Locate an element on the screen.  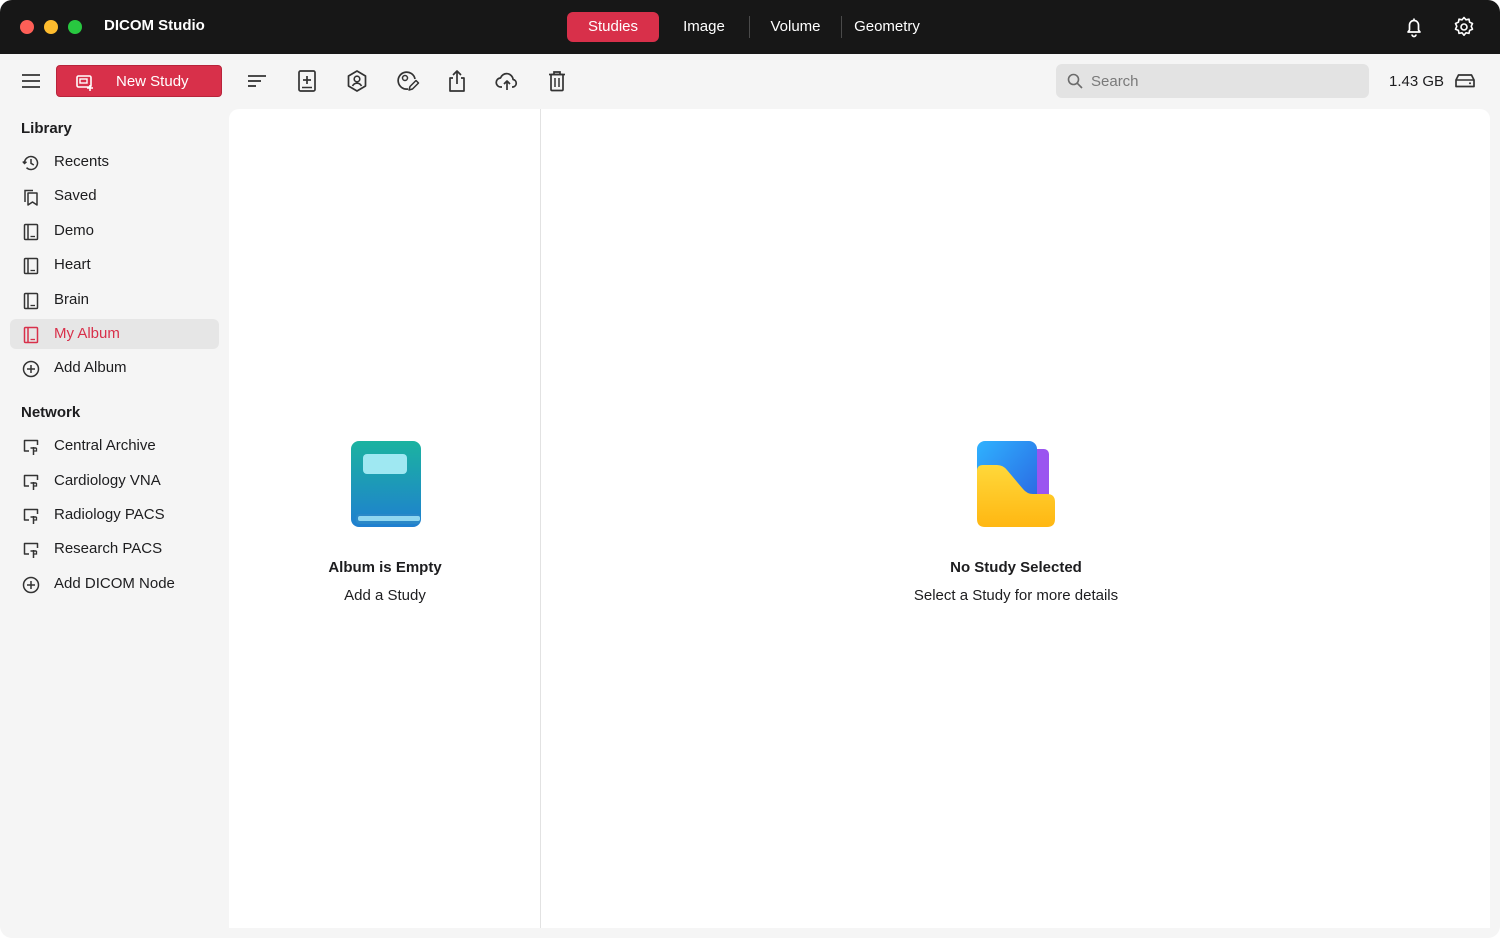
album-empty-subtitle: Add a Study is located at coordinates (385, 595).